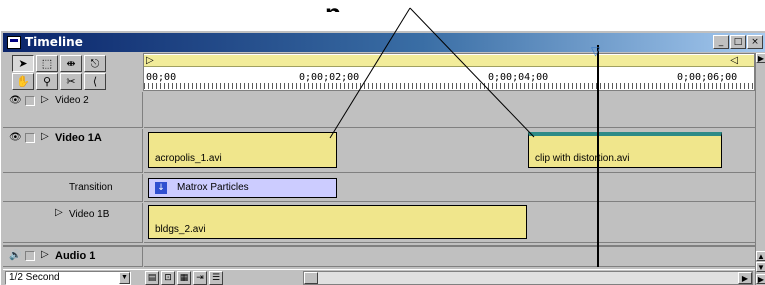 The image size is (765, 285). What do you see at coordinates (760, 267) in the screenshot?
I see `scroll-down-arrow-icon: ▼` at bounding box center [760, 267].